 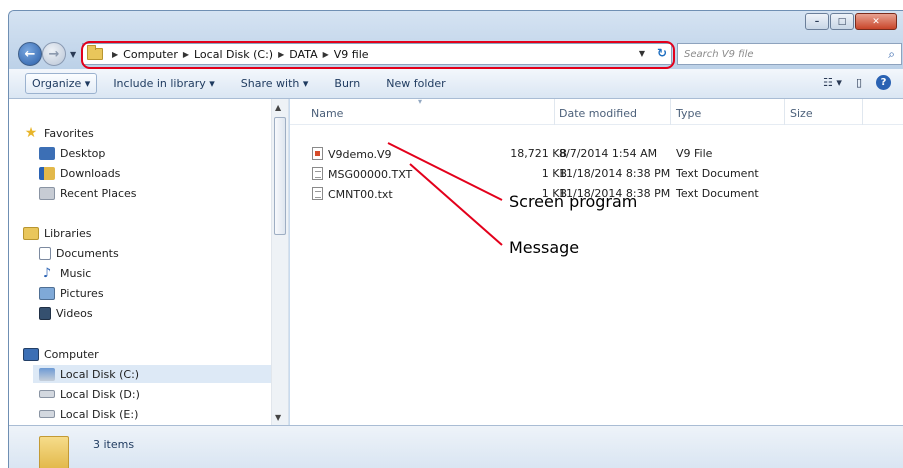 What do you see at coordinates (608, 153) in the screenshot?
I see `file-date: 8/7/2014 1:54 AM` at bounding box center [608, 153].